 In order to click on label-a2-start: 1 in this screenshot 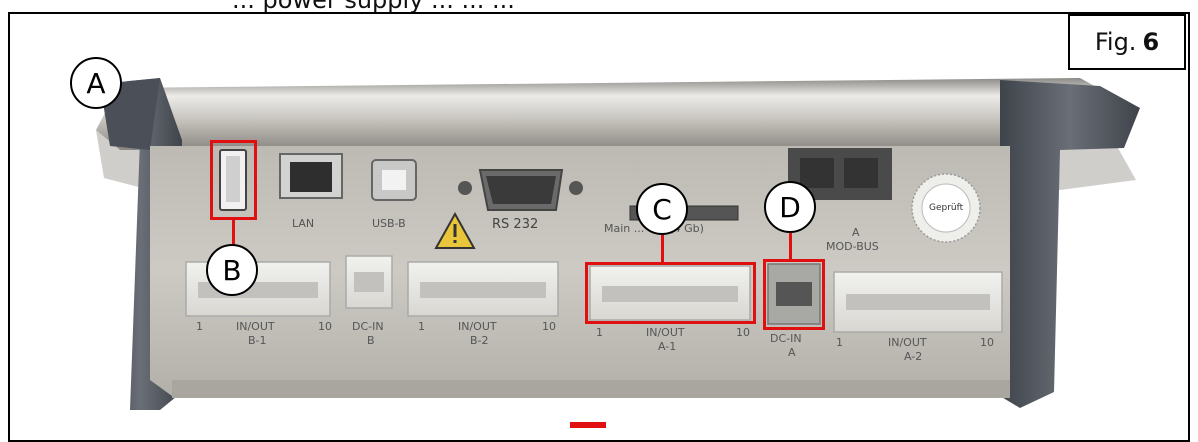, I will do `click(839, 342)`.